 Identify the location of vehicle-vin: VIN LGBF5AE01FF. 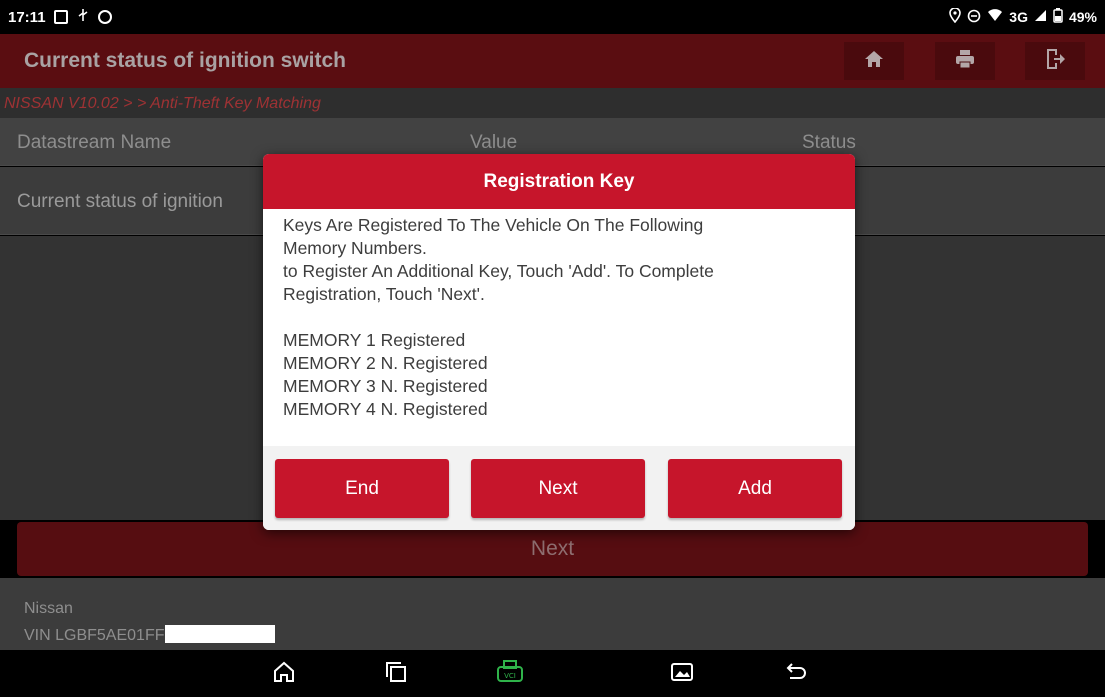
(94, 635).